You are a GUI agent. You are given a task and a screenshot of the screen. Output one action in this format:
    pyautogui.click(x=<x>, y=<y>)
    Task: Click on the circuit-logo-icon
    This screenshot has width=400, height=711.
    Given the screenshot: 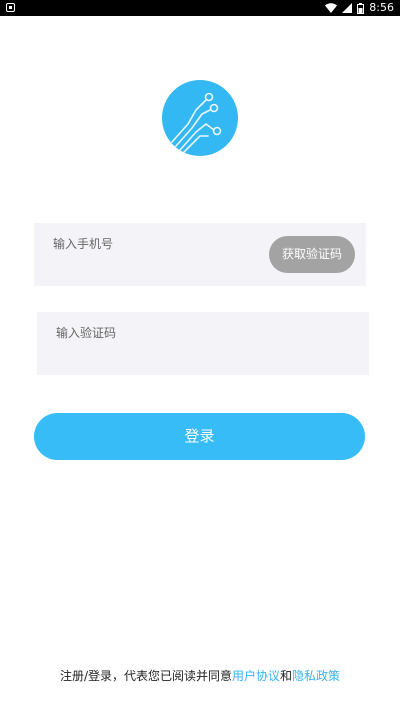 What is the action you would take?
    pyautogui.click(x=196, y=122)
    